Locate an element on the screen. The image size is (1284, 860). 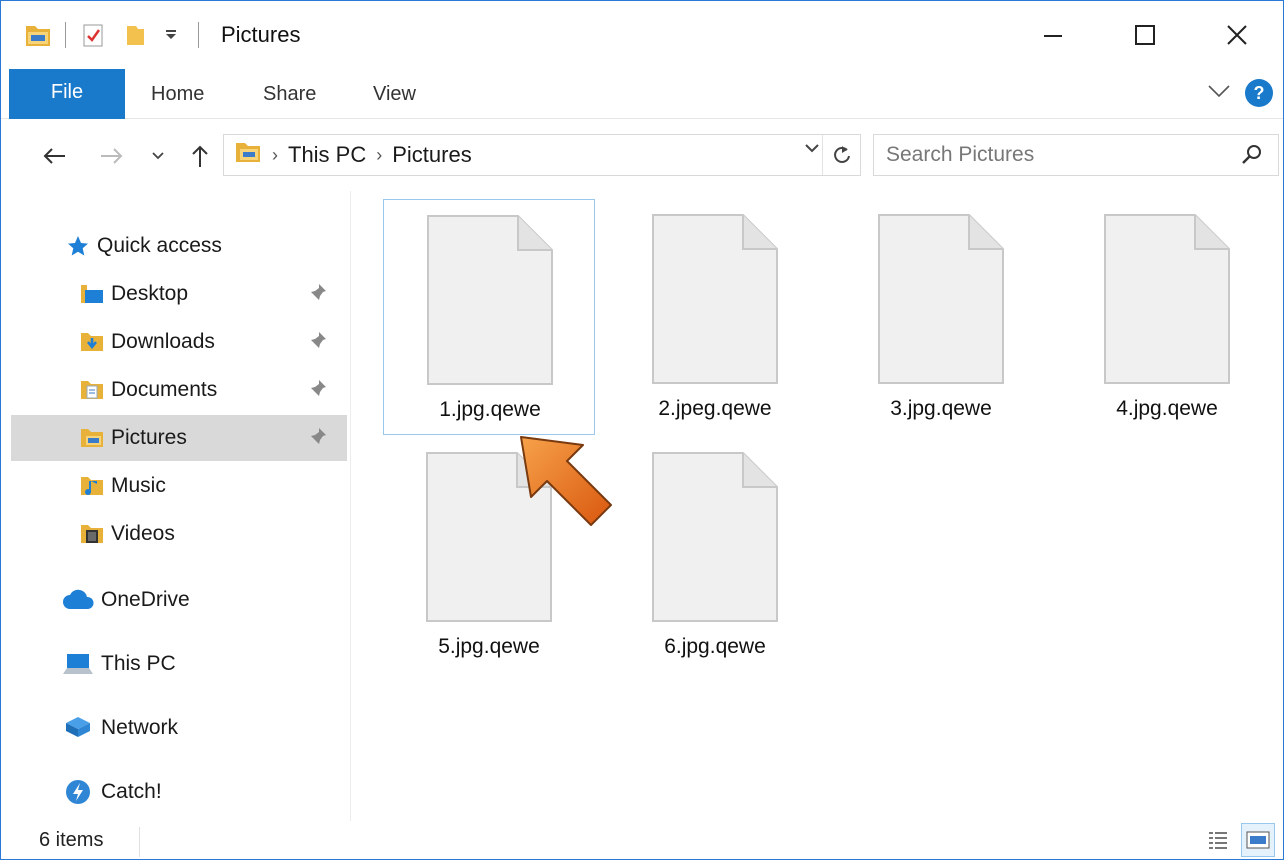
expand-ribbon-chevron-icon is located at coordinates (1219, 93).